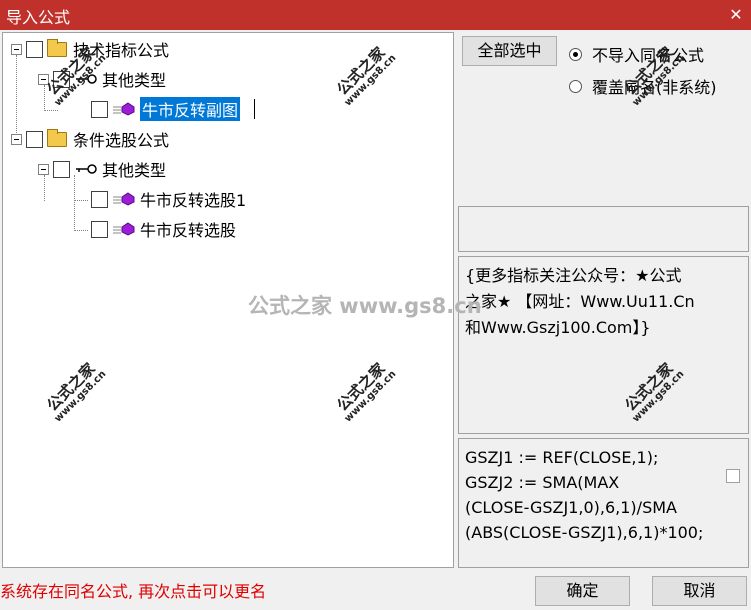 Image resolution: width=751 pixels, height=610 pixels. Describe the element at coordinates (654, 87) in the screenshot. I see `radio-label: 覆盖同名(非系统)` at that location.